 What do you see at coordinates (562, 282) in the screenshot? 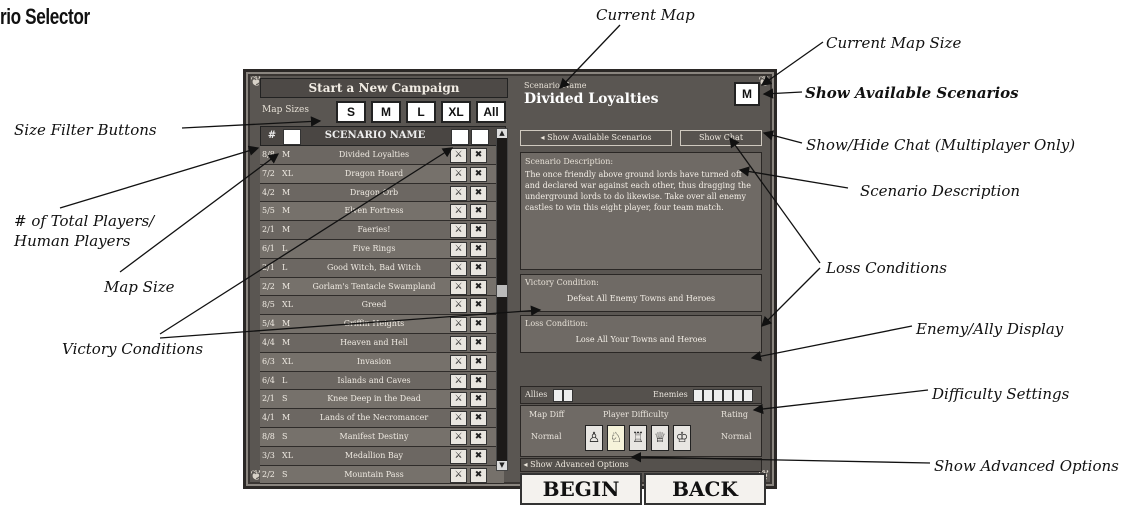
I see `victory-label: Victory Condition:` at bounding box center [562, 282].